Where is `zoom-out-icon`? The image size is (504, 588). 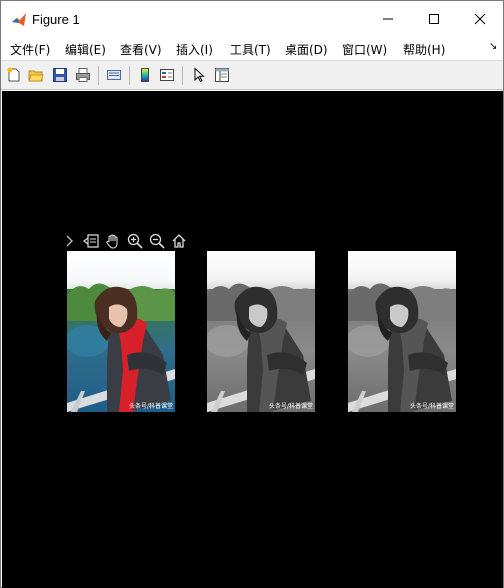
zoom-out-icon is located at coordinates (157, 241).